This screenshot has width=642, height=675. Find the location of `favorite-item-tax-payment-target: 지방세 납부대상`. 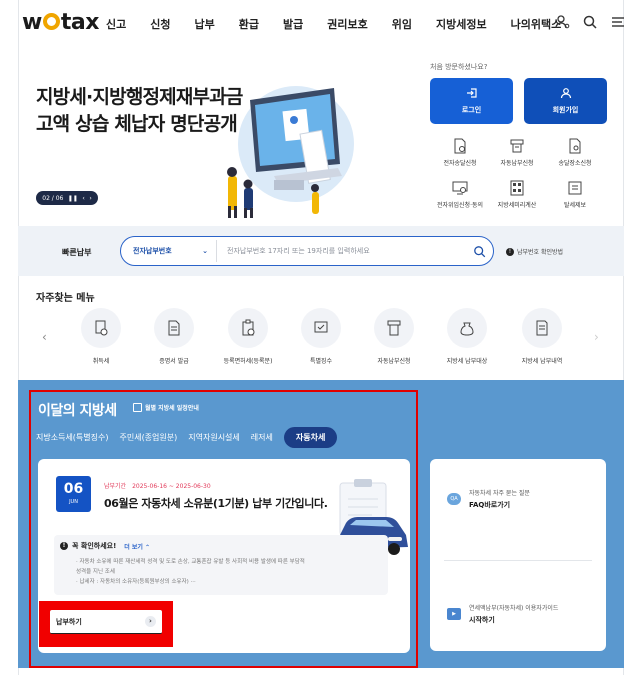

favorite-item-tax-payment-target: 지방세 납부대상 is located at coordinates (467, 336).